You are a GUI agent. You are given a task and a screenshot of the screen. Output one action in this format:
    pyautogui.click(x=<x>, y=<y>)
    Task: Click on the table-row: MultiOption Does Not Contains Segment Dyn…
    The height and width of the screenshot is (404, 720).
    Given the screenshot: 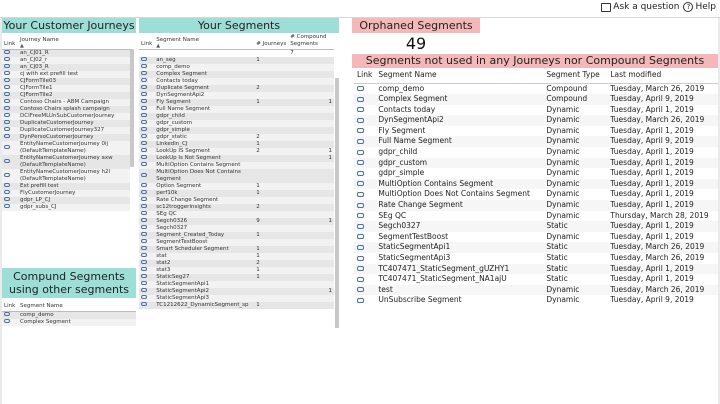 What is the action you would take?
    pyautogui.click(x=536, y=194)
    